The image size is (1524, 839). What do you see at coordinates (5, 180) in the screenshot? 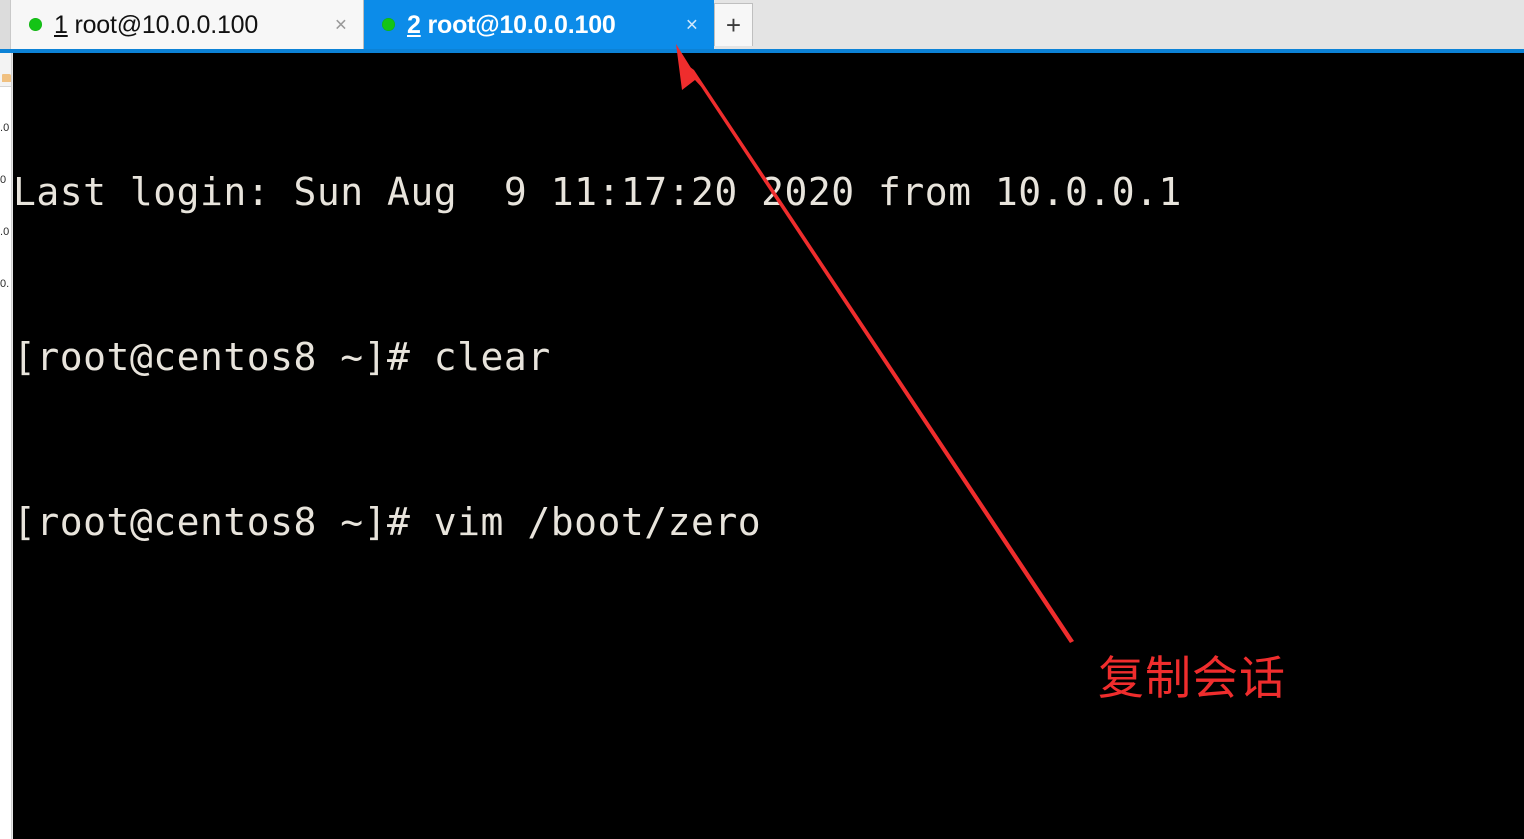
I see `session-list-item: 0` at bounding box center [5, 180].